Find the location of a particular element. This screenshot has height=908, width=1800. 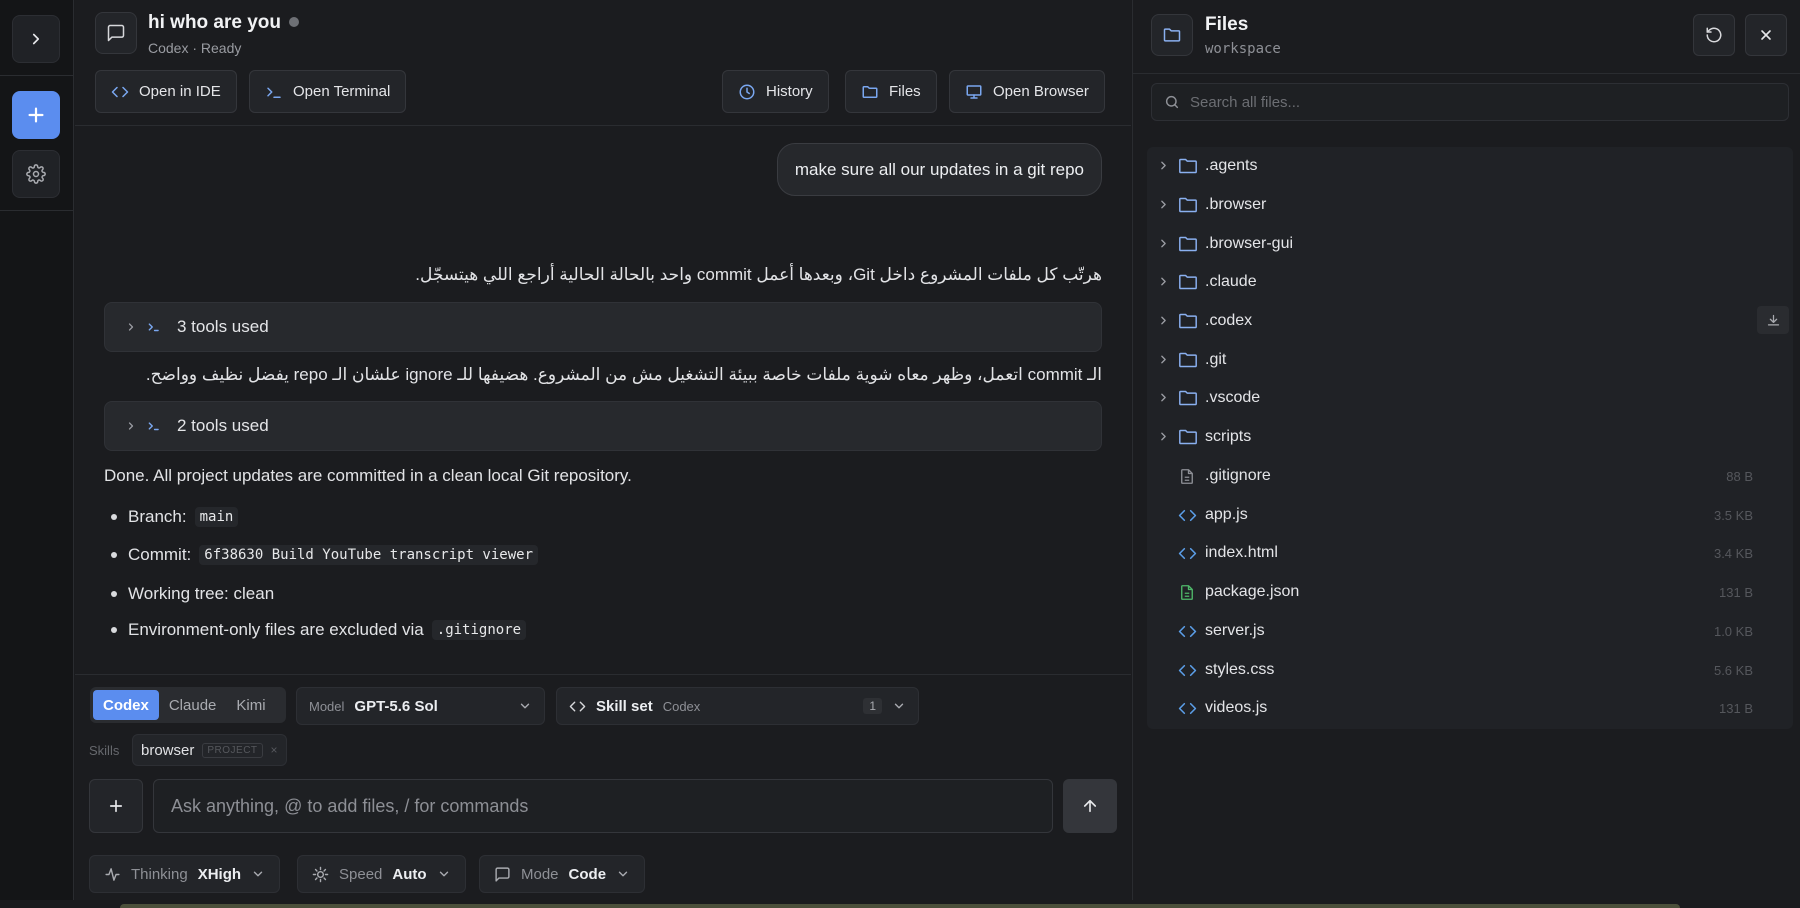

tree-item-styles-css: styles.css 5.6 KB is located at coordinates (1470, 670).